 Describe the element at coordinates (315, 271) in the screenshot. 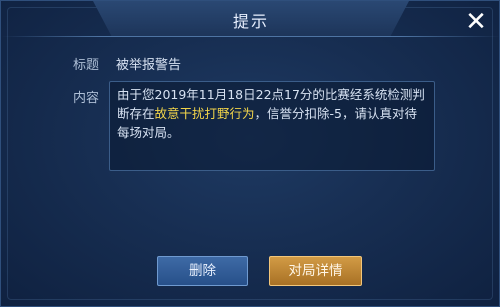

I see `match-details-button: 对局详情` at that location.